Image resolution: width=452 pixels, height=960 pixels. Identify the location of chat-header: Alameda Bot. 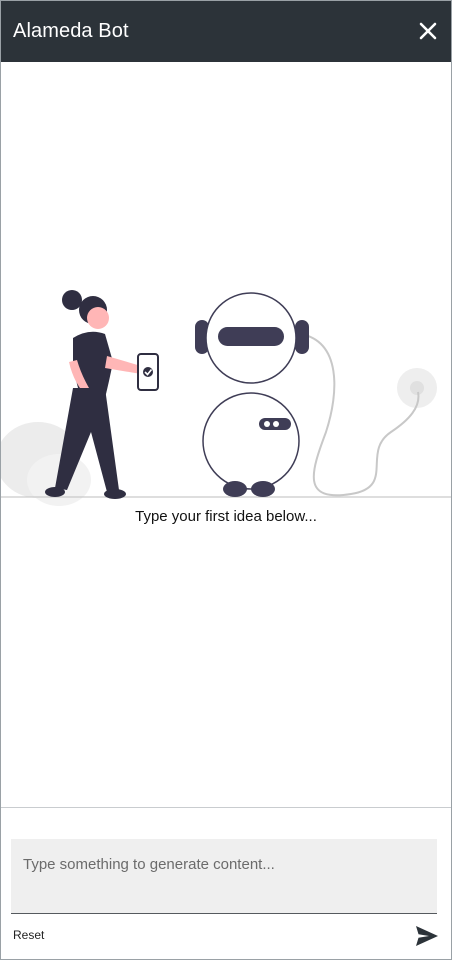
(226, 31).